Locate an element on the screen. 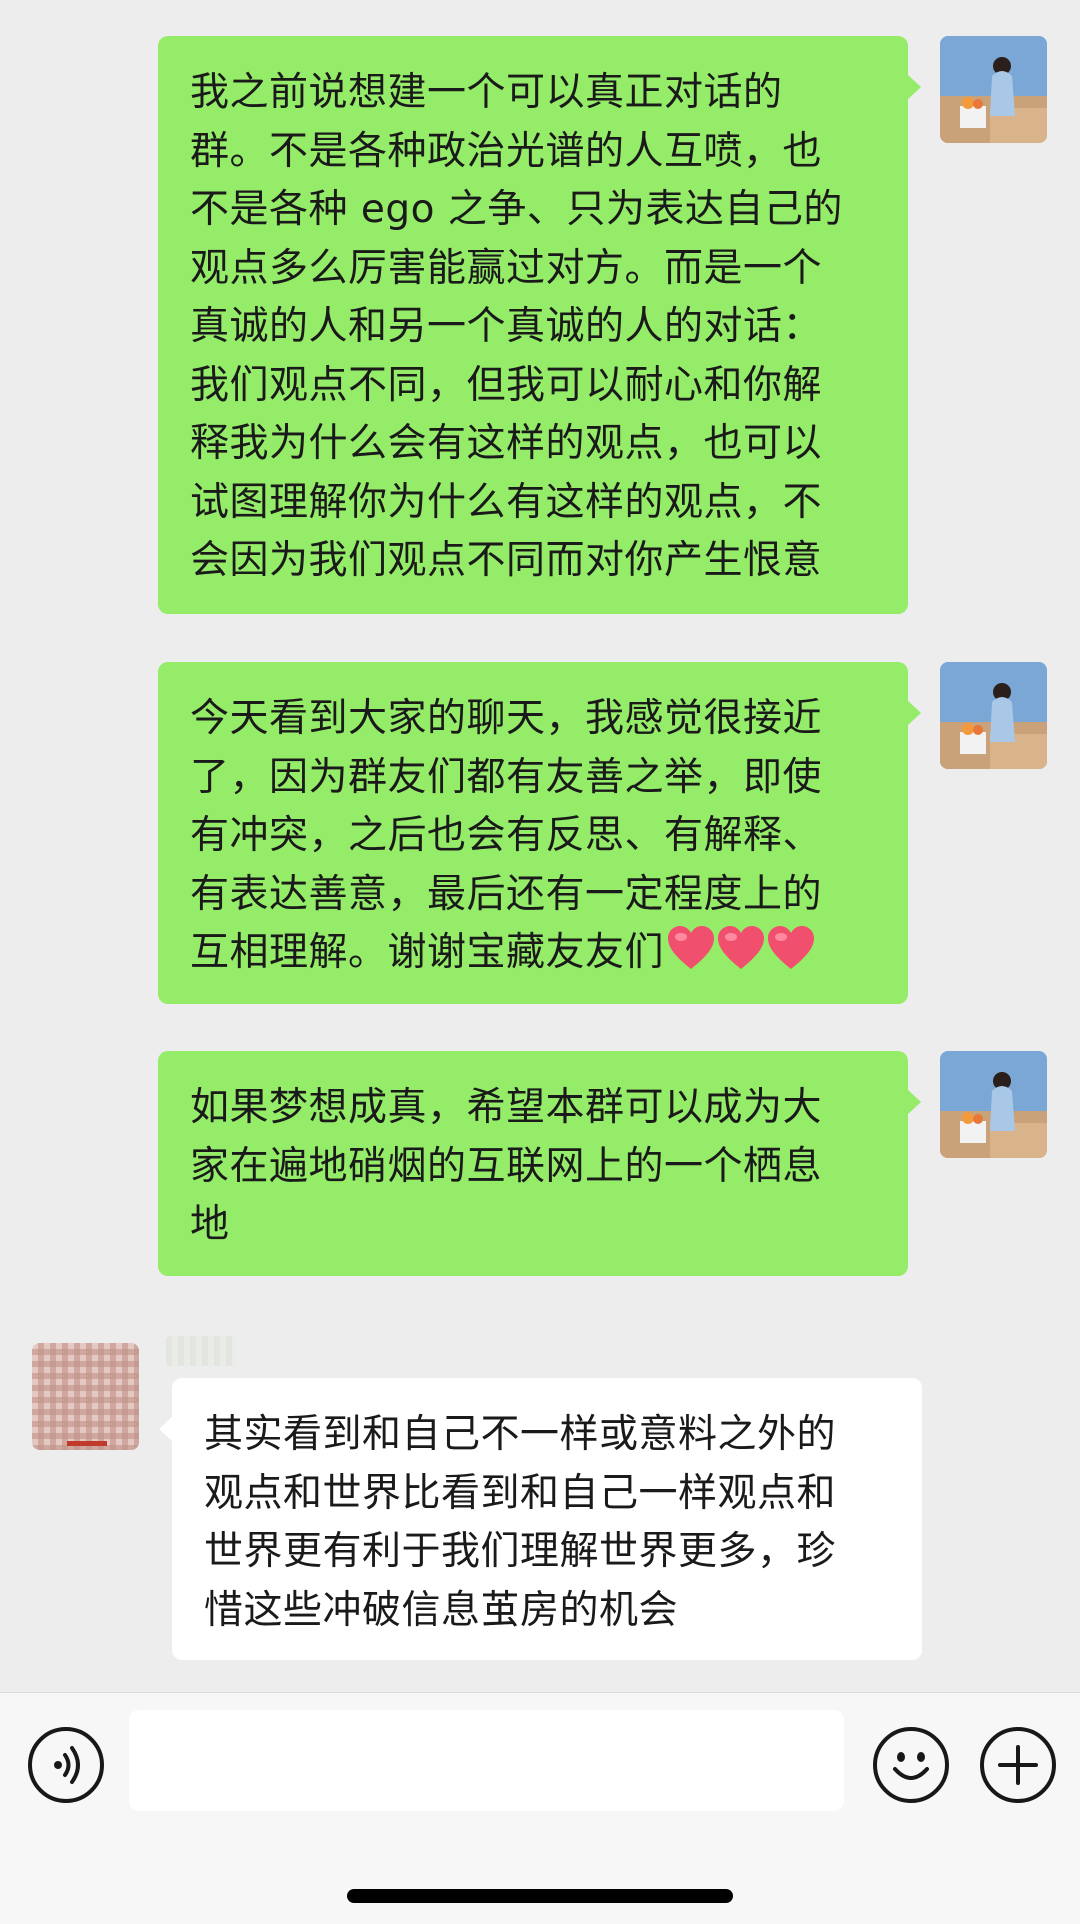 The width and height of the screenshot is (1080, 1924). voice-icon is located at coordinates (67, 1765).